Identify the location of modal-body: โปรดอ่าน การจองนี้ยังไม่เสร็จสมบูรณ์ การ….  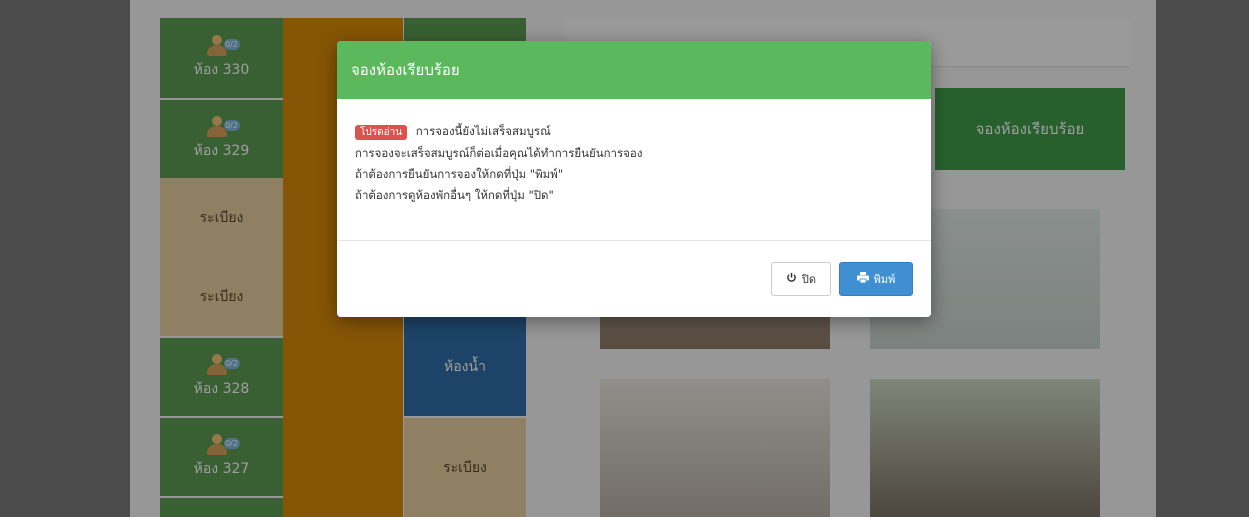
(634, 170).